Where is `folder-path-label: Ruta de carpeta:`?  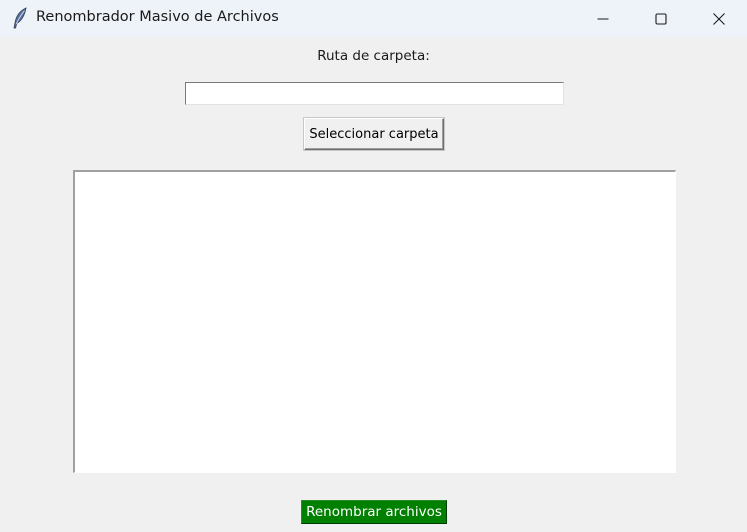 folder-path-label: Ruta de carpeta: is located at coordinates (373, 56).